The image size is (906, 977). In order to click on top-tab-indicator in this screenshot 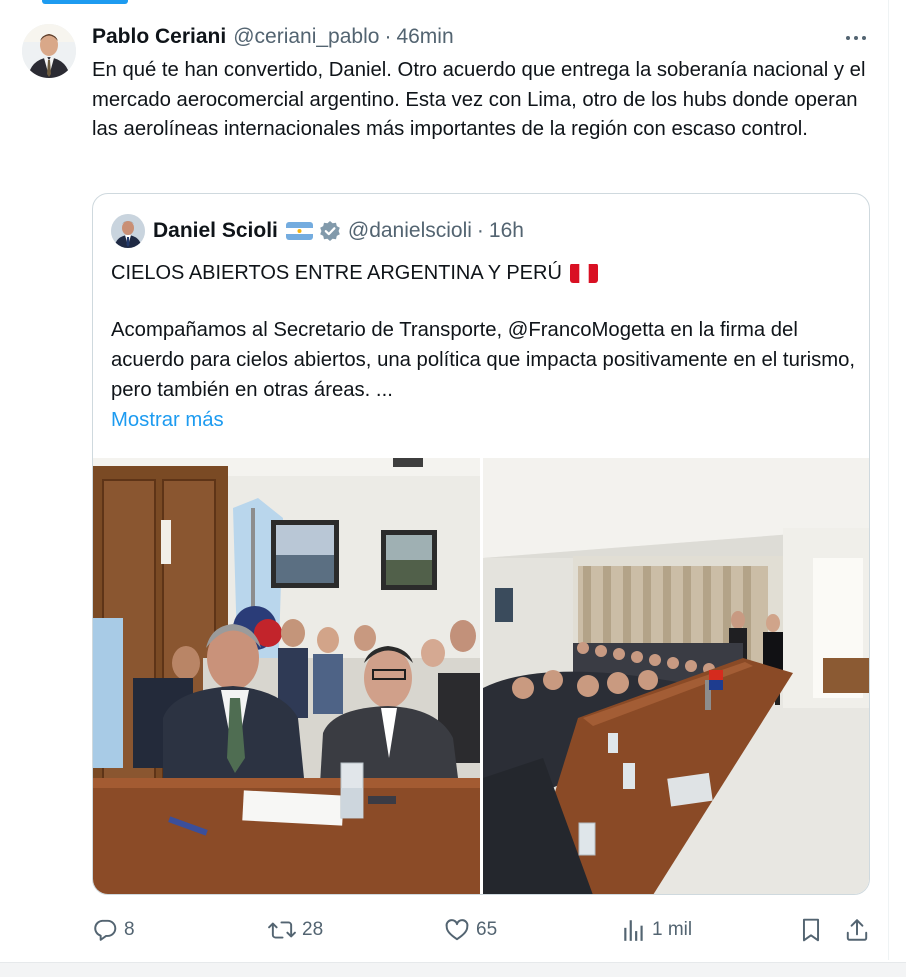, I will do `click(85, 2)`.